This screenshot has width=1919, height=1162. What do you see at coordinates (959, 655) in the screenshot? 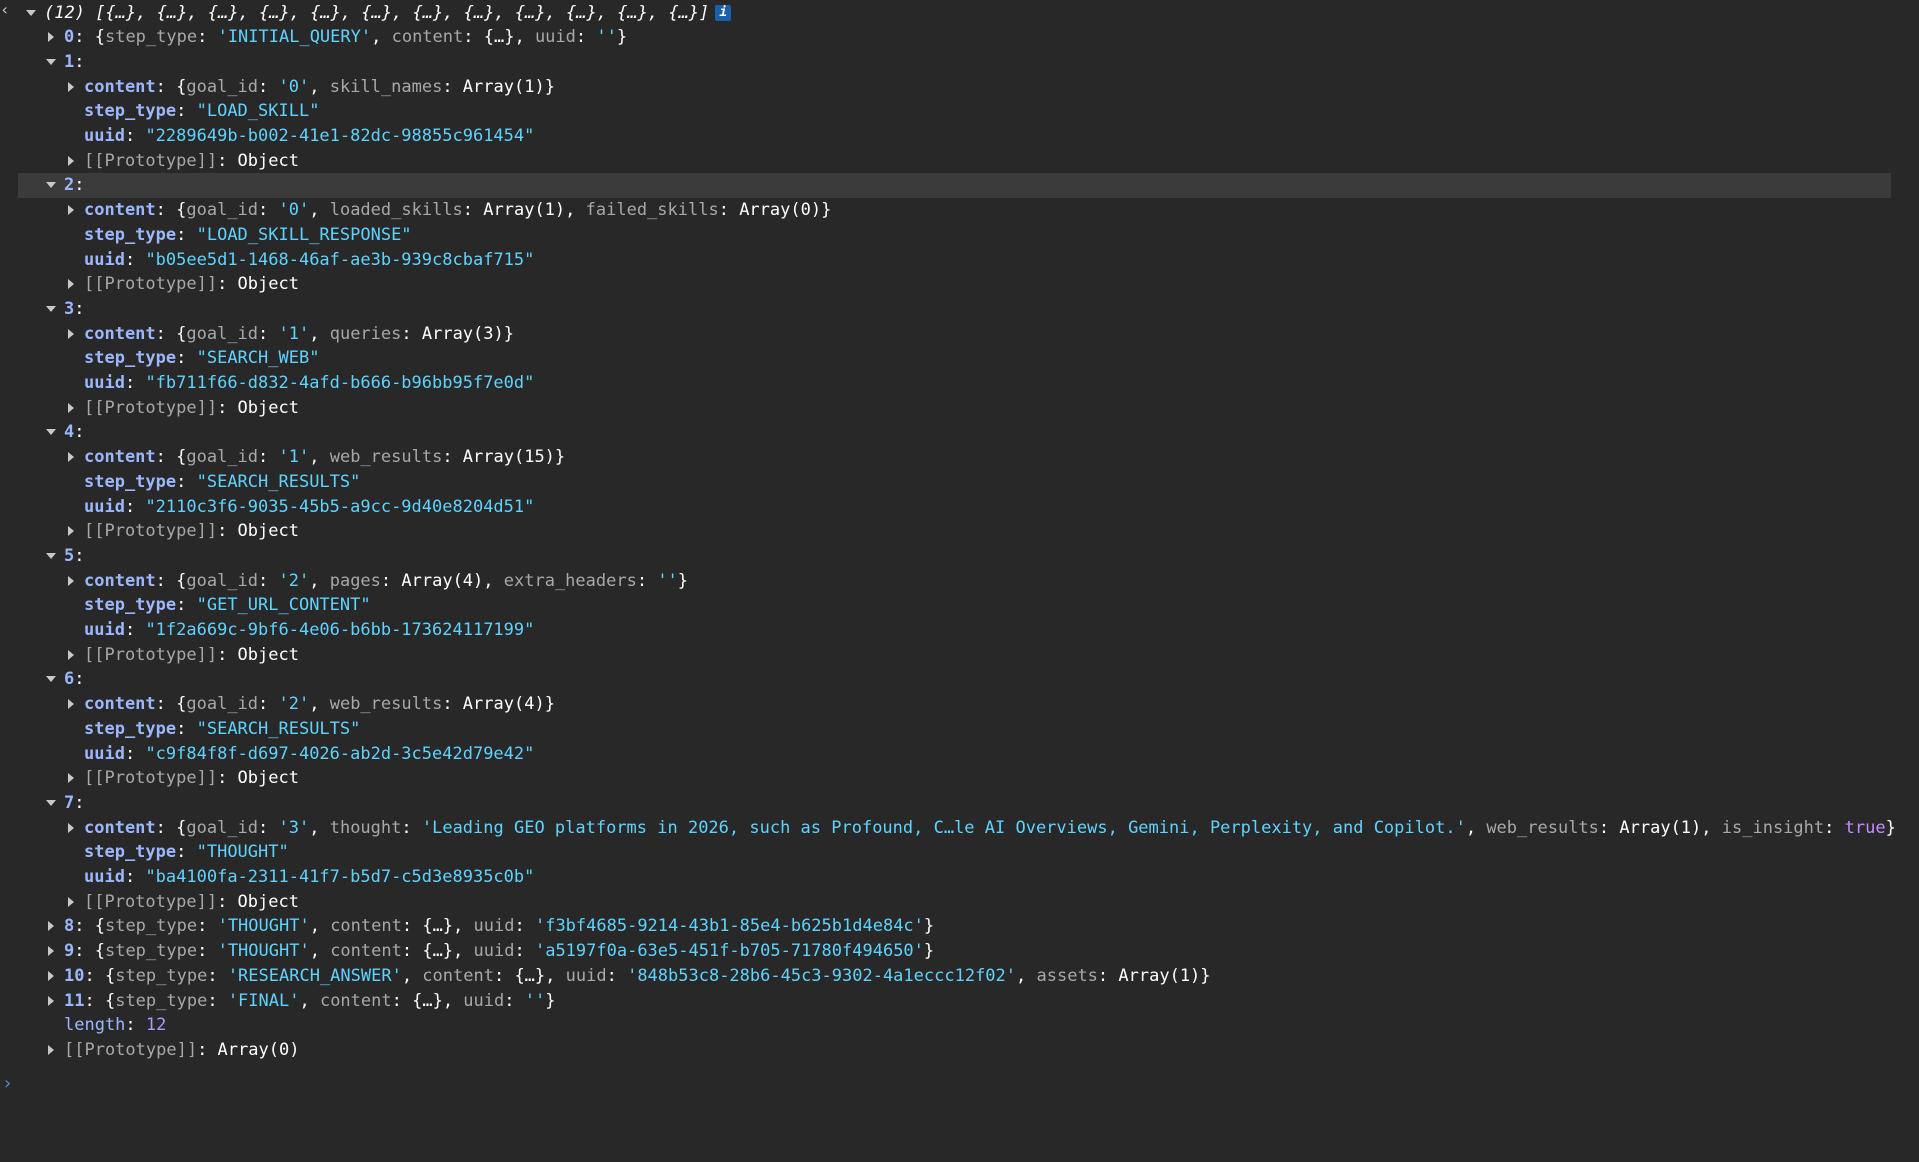
I see `prototype-row: [[Prototype]]: Object` at bounding box center [959, 655].